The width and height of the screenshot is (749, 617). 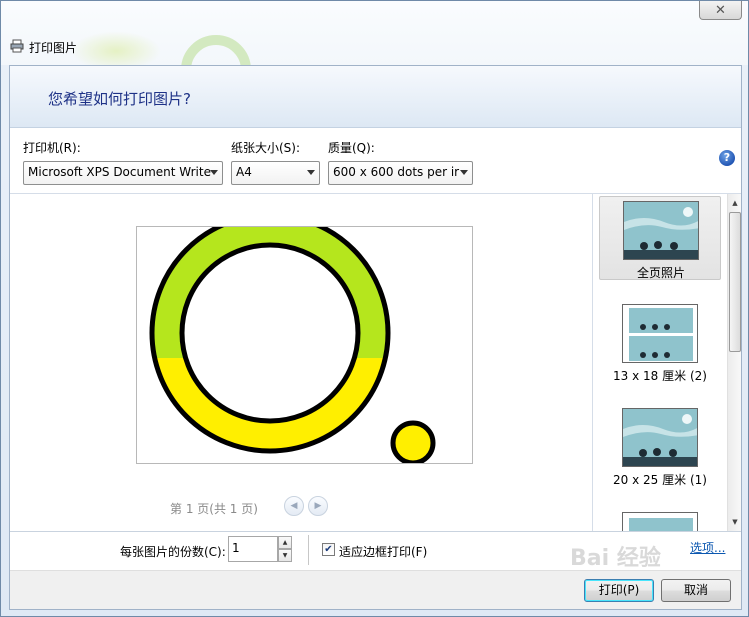 I want to click on layout-item-20x25: 20 x 25 厘米 (1), so click(x=660, y=446).